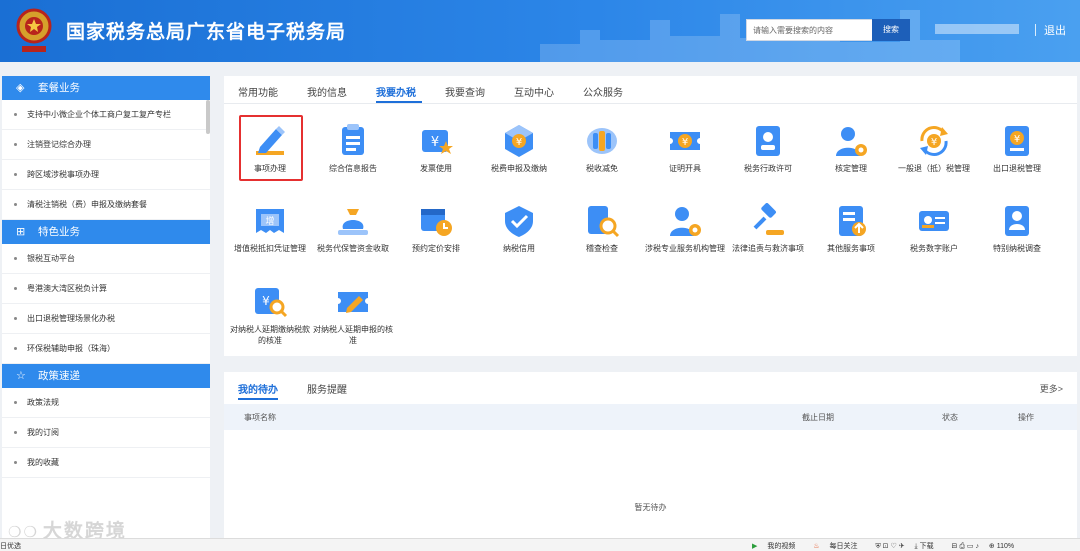 The height and width of the screenshot is (551, 1080). What do you see at coordinates (851, 248) in the screenshot?
I see `service-label: 其他服务事项` at bounding box center [851, 248].